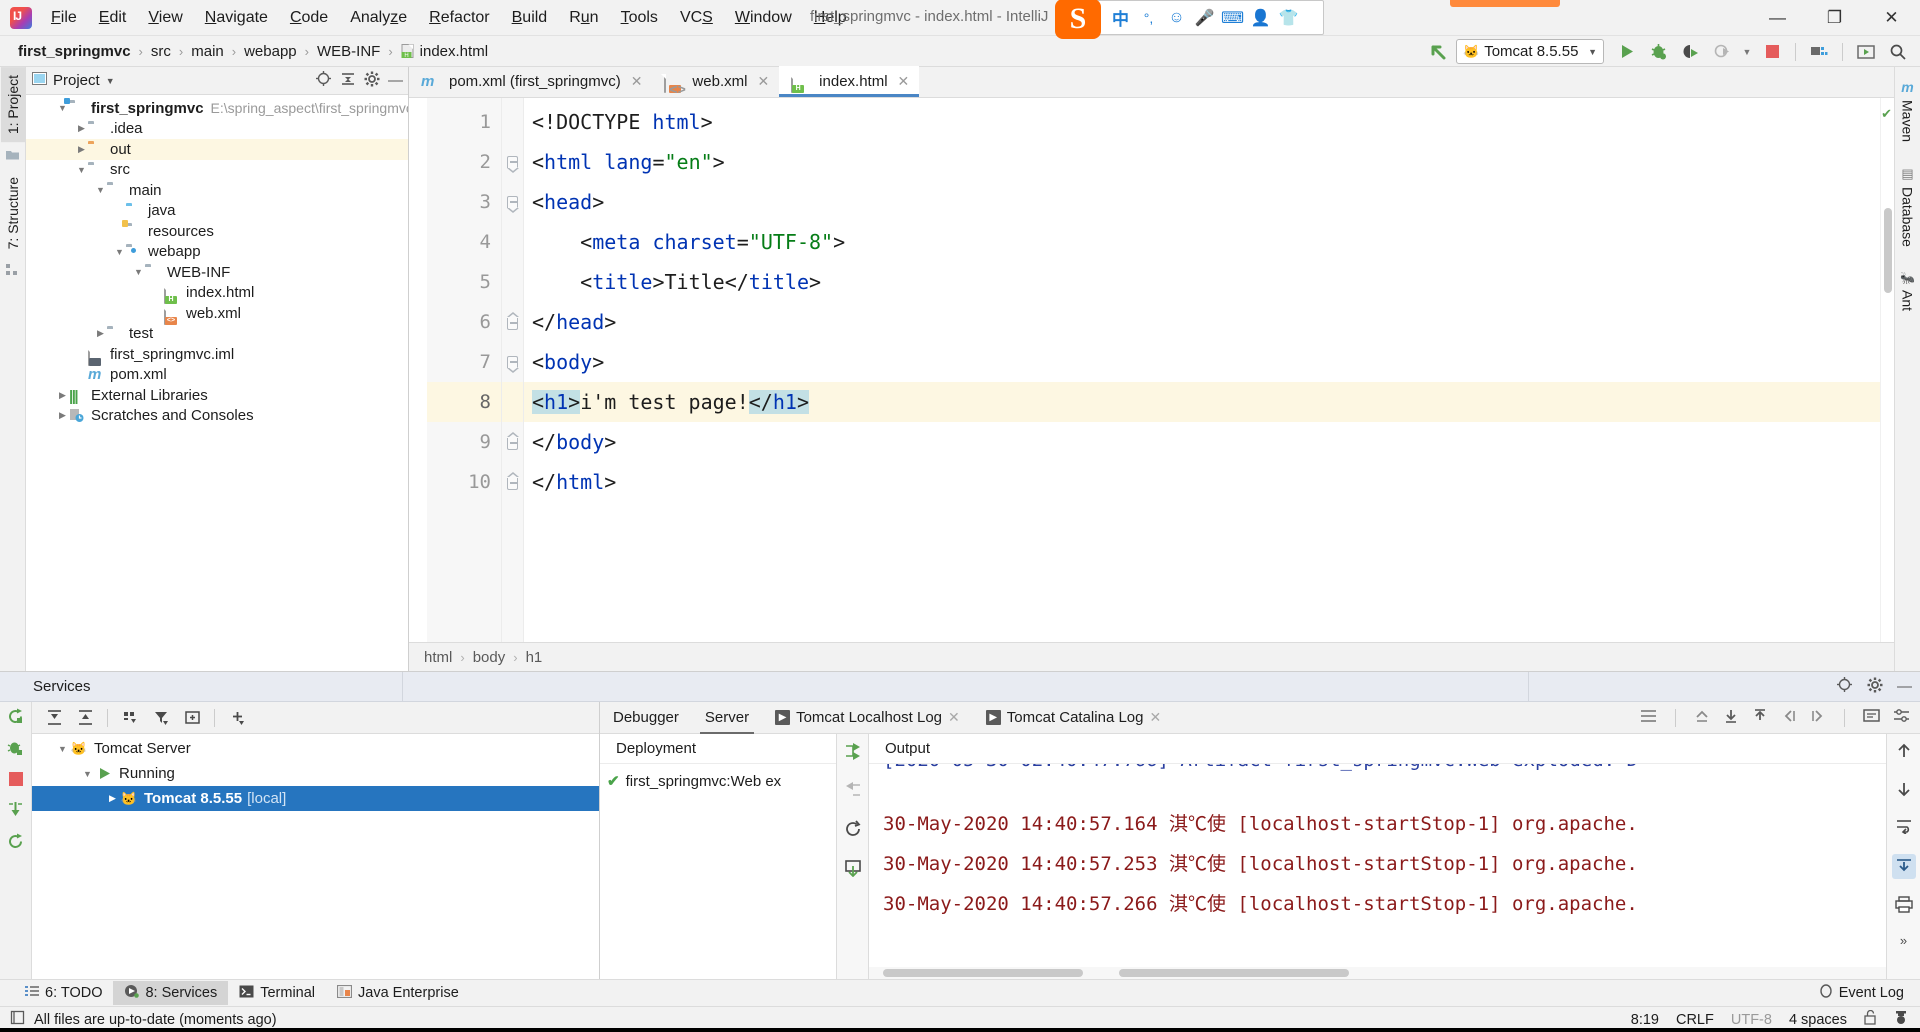 This screenshot has height=1032, width=1920. Describe the element at coordinates (530, 81) in the screenshot. I see `editor-tab-pom.xml: m pom.xml (first_springmvc) ✕` at that location.